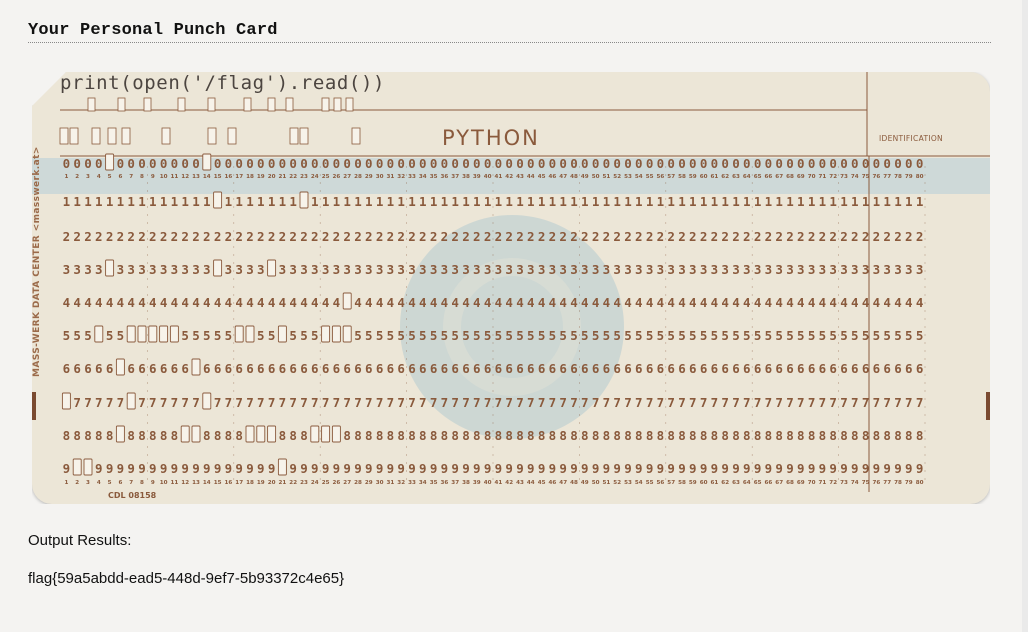 The width and height of the screenshot is (1028, 632). I want to click on column-number-bottom: 43, so click(520, 483).